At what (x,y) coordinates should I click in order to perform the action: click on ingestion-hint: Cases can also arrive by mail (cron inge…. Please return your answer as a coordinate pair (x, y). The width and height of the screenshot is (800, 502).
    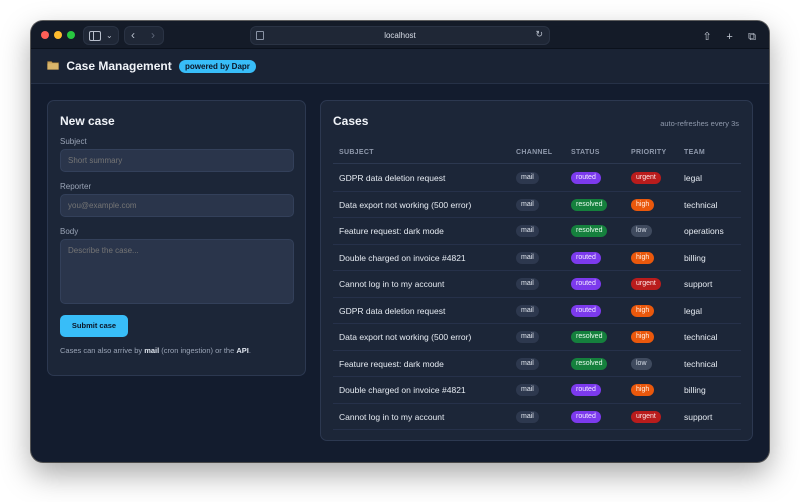
    Looking at the image, I should click on (155, 350).